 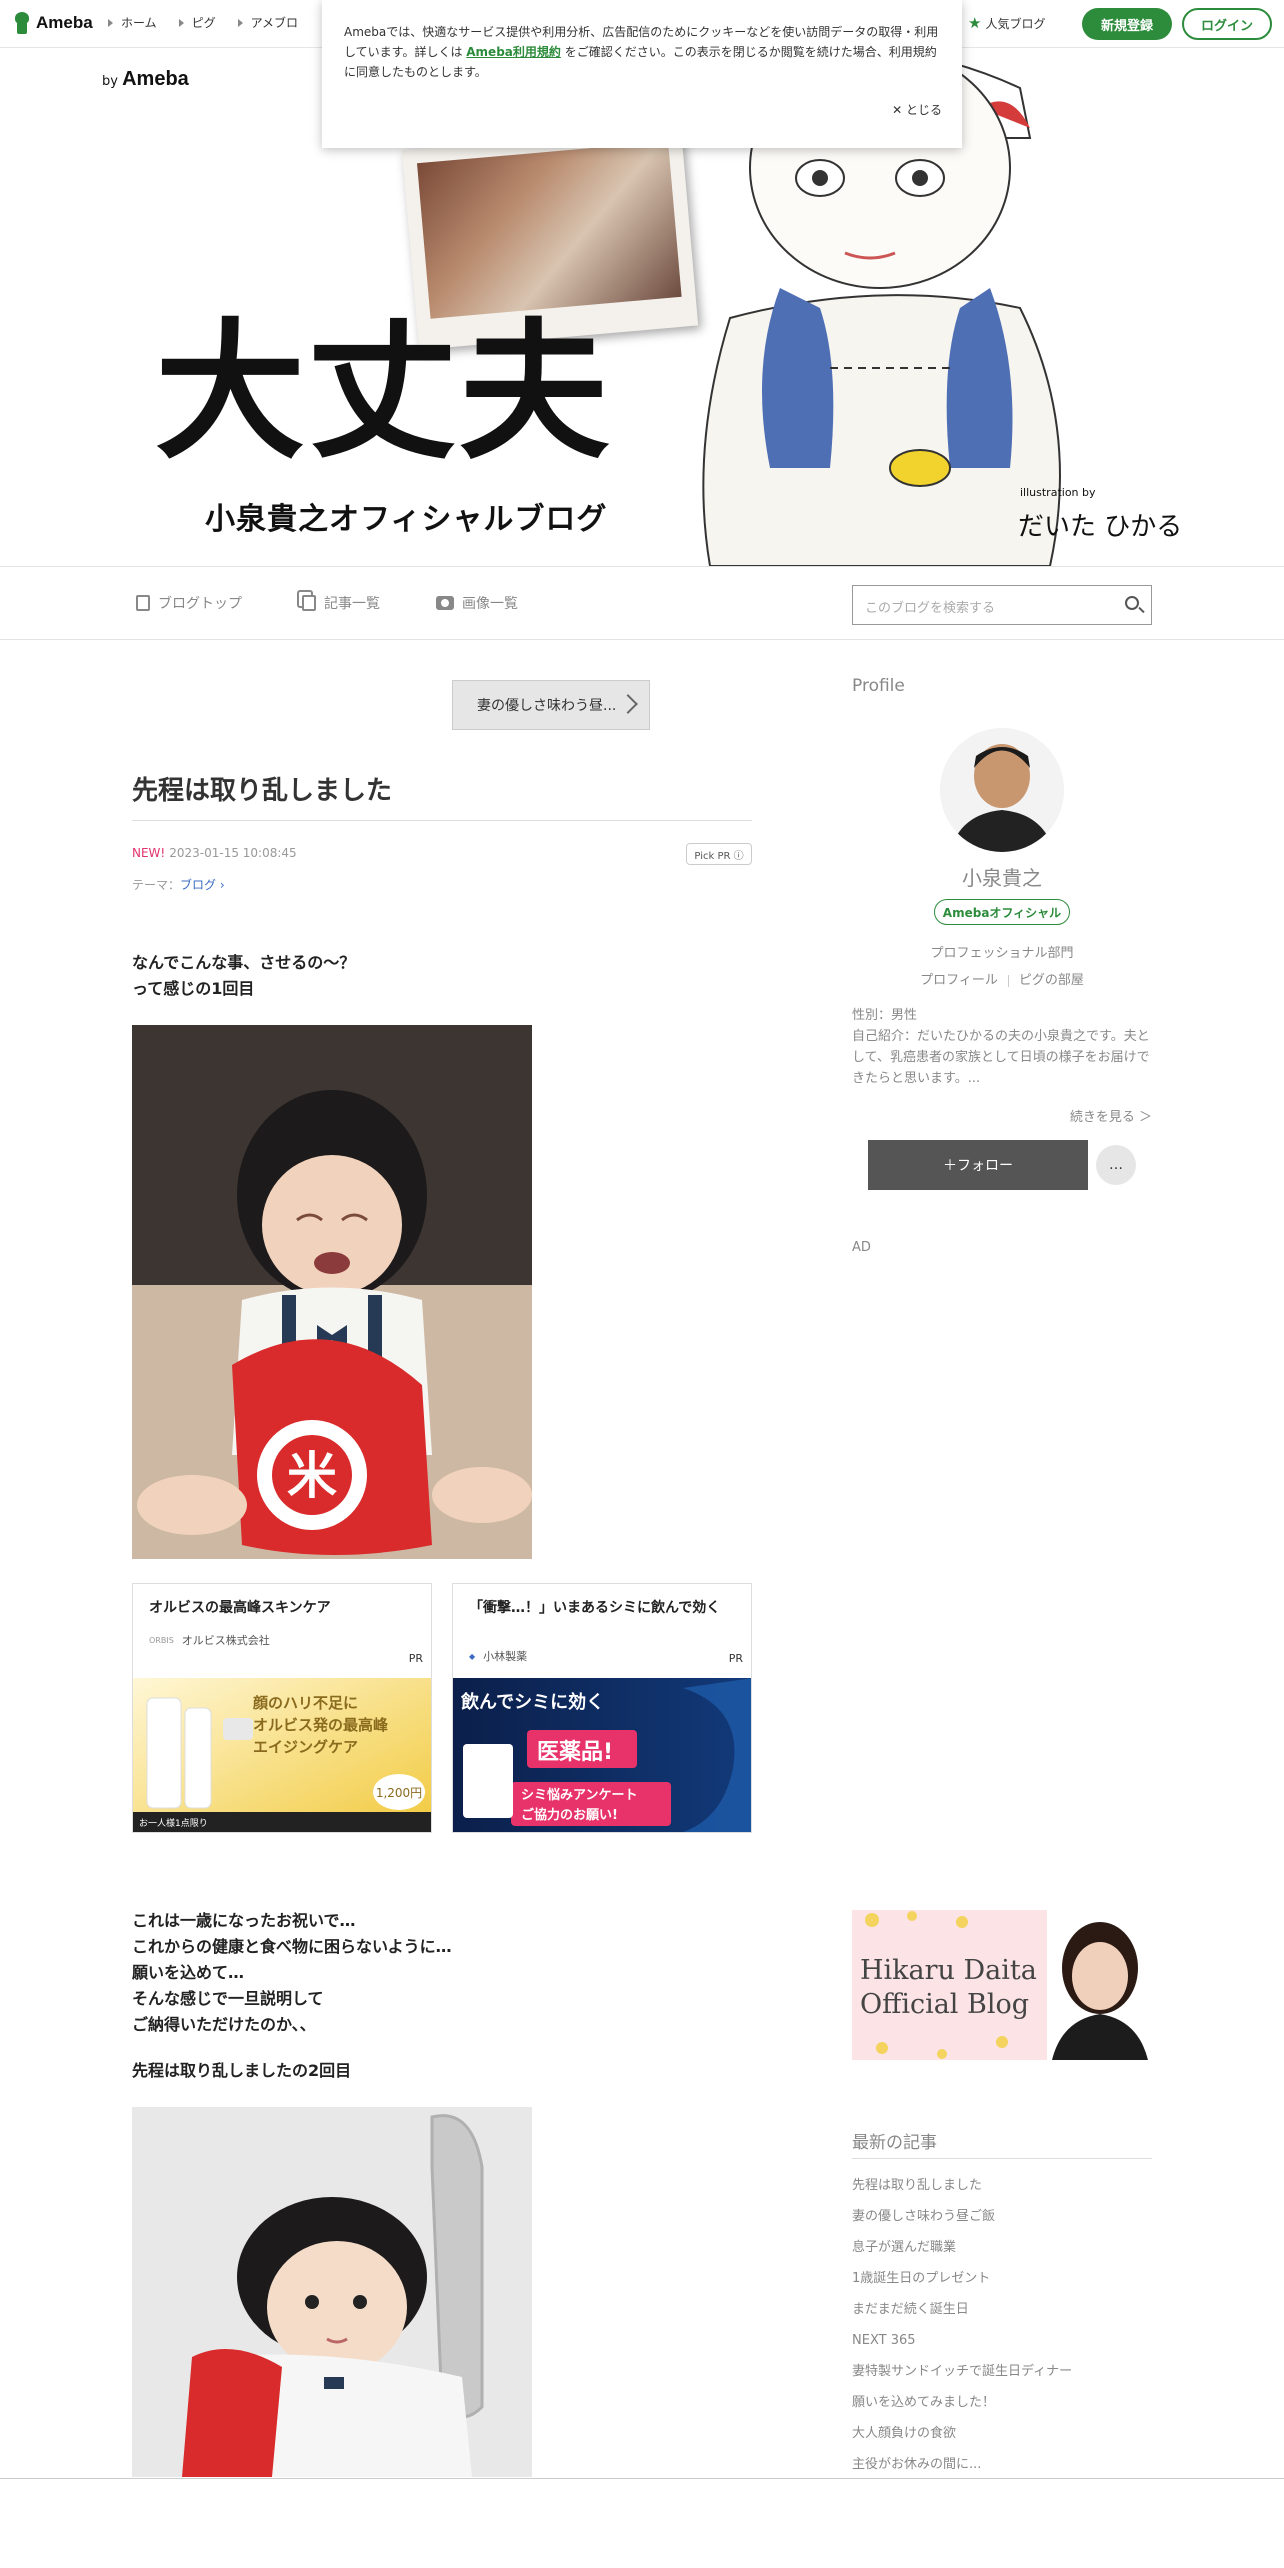 I want to click on advertiser-name: オルビス株式会社, so click(x=225, y=1640).